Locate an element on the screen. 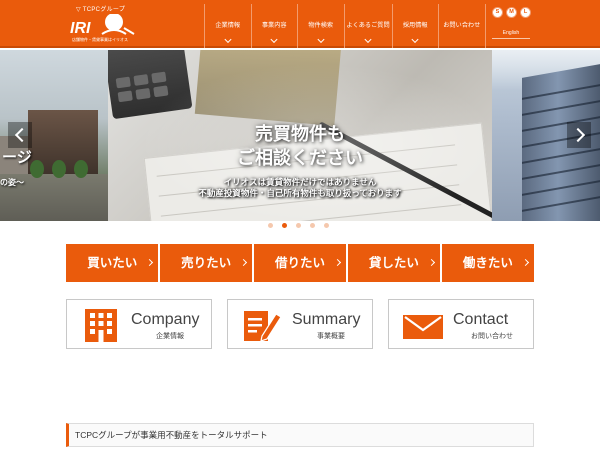 The width and height of the screenshot is (600, 450). english-link: English is located at coordinates (511, 34).